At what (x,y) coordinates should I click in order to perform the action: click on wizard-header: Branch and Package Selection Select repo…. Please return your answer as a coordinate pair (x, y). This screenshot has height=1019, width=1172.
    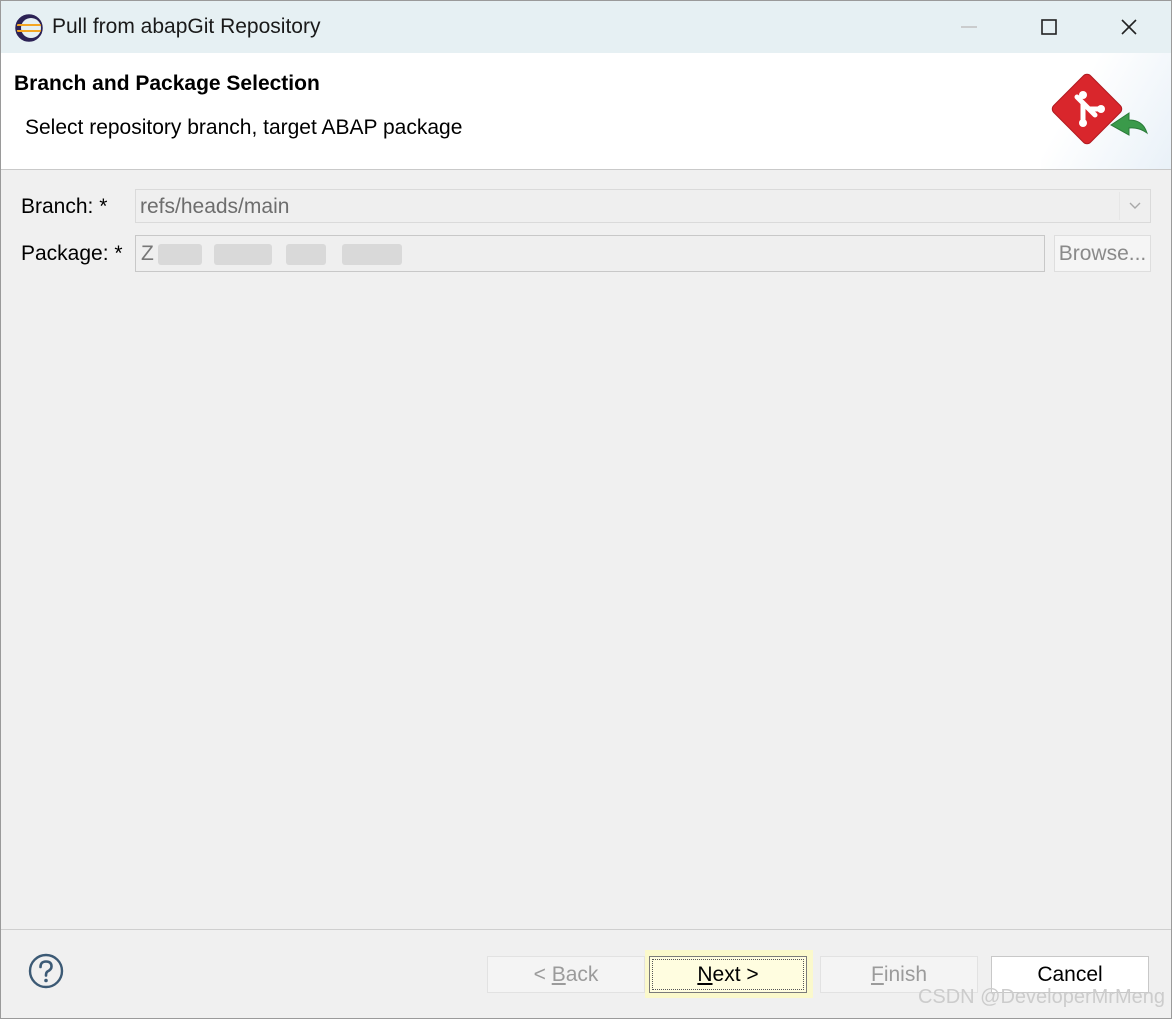
    Looking at the image, I should click on (586, 111).